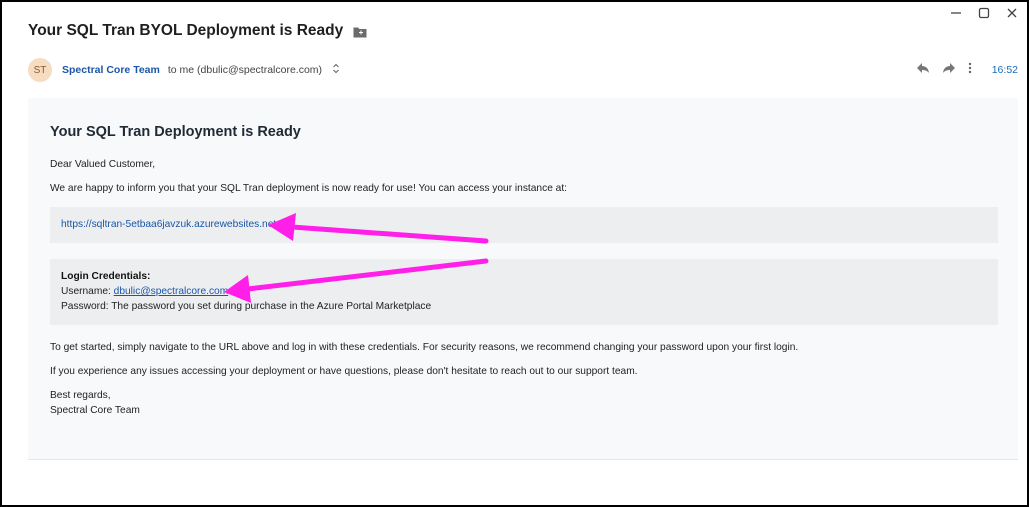 This screenshot has width=1029, height=507. What do you see at coordinates (360, 31) in the screenshot?
I see `folder-icon` at bounding box center [360, 31].